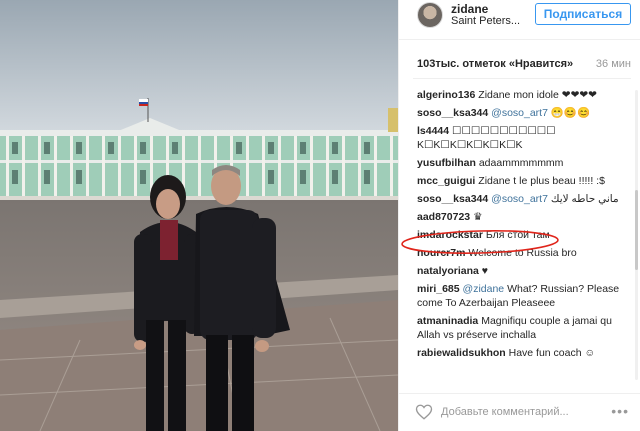 The image size is (640, 431). I want to click on comment-user: aad870723, so click(443, 217).